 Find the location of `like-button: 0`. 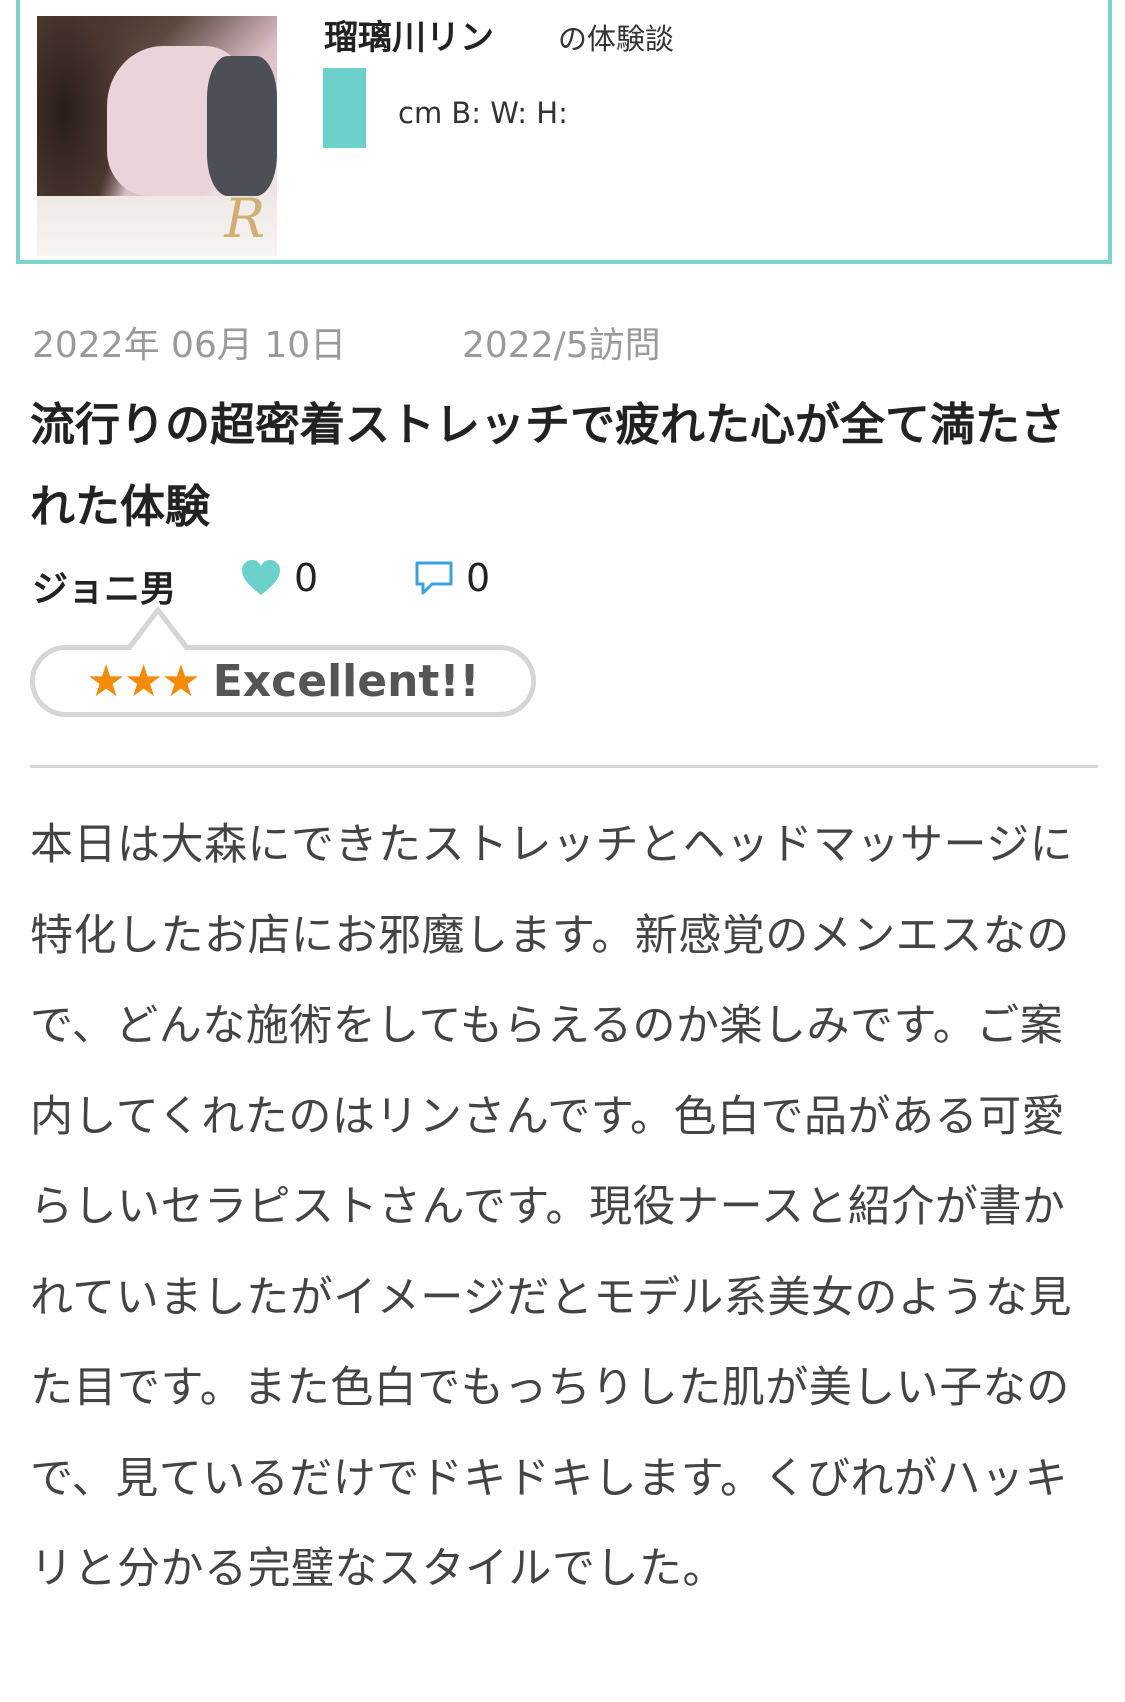

like-button: 0 is located at coordinates (279, 578).